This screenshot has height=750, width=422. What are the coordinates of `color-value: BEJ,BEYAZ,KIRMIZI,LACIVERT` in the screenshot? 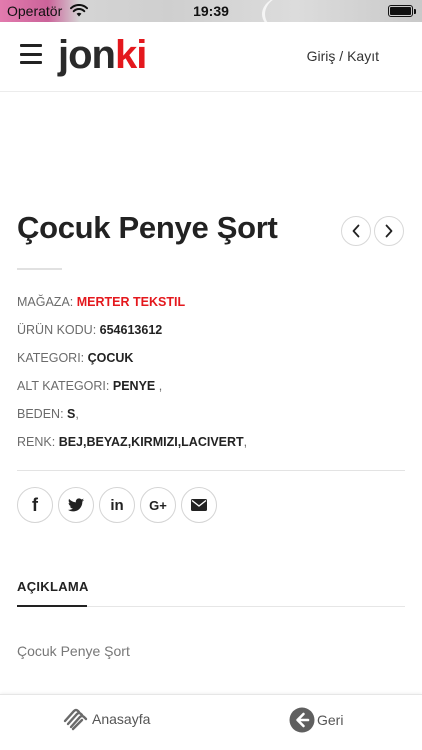 It's located at (151, 442).